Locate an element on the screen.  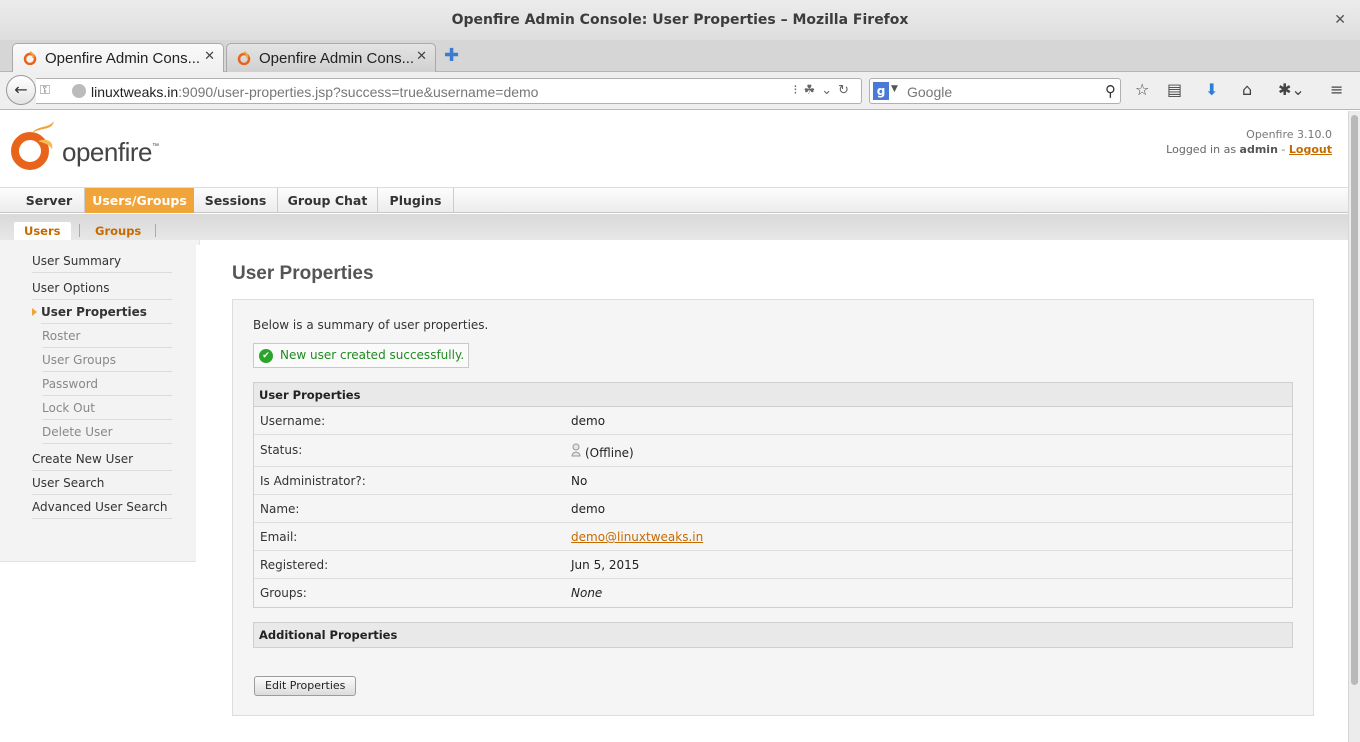
logout-link: Logout is located at coordinates (1310, 149).